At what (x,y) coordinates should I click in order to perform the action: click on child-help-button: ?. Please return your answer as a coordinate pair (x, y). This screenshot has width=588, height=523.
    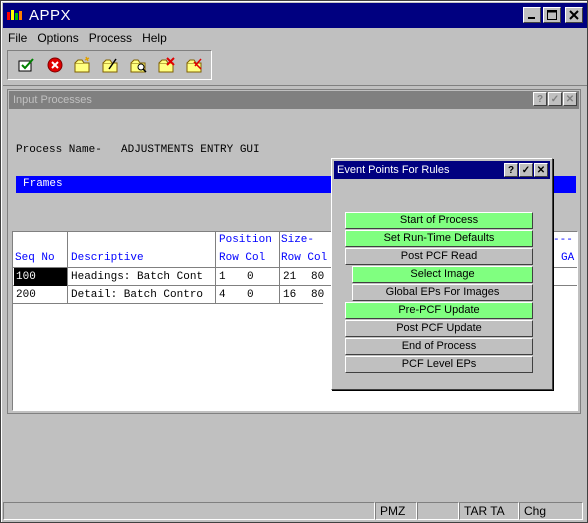
    Looking at the image, I should click on (540, 99).